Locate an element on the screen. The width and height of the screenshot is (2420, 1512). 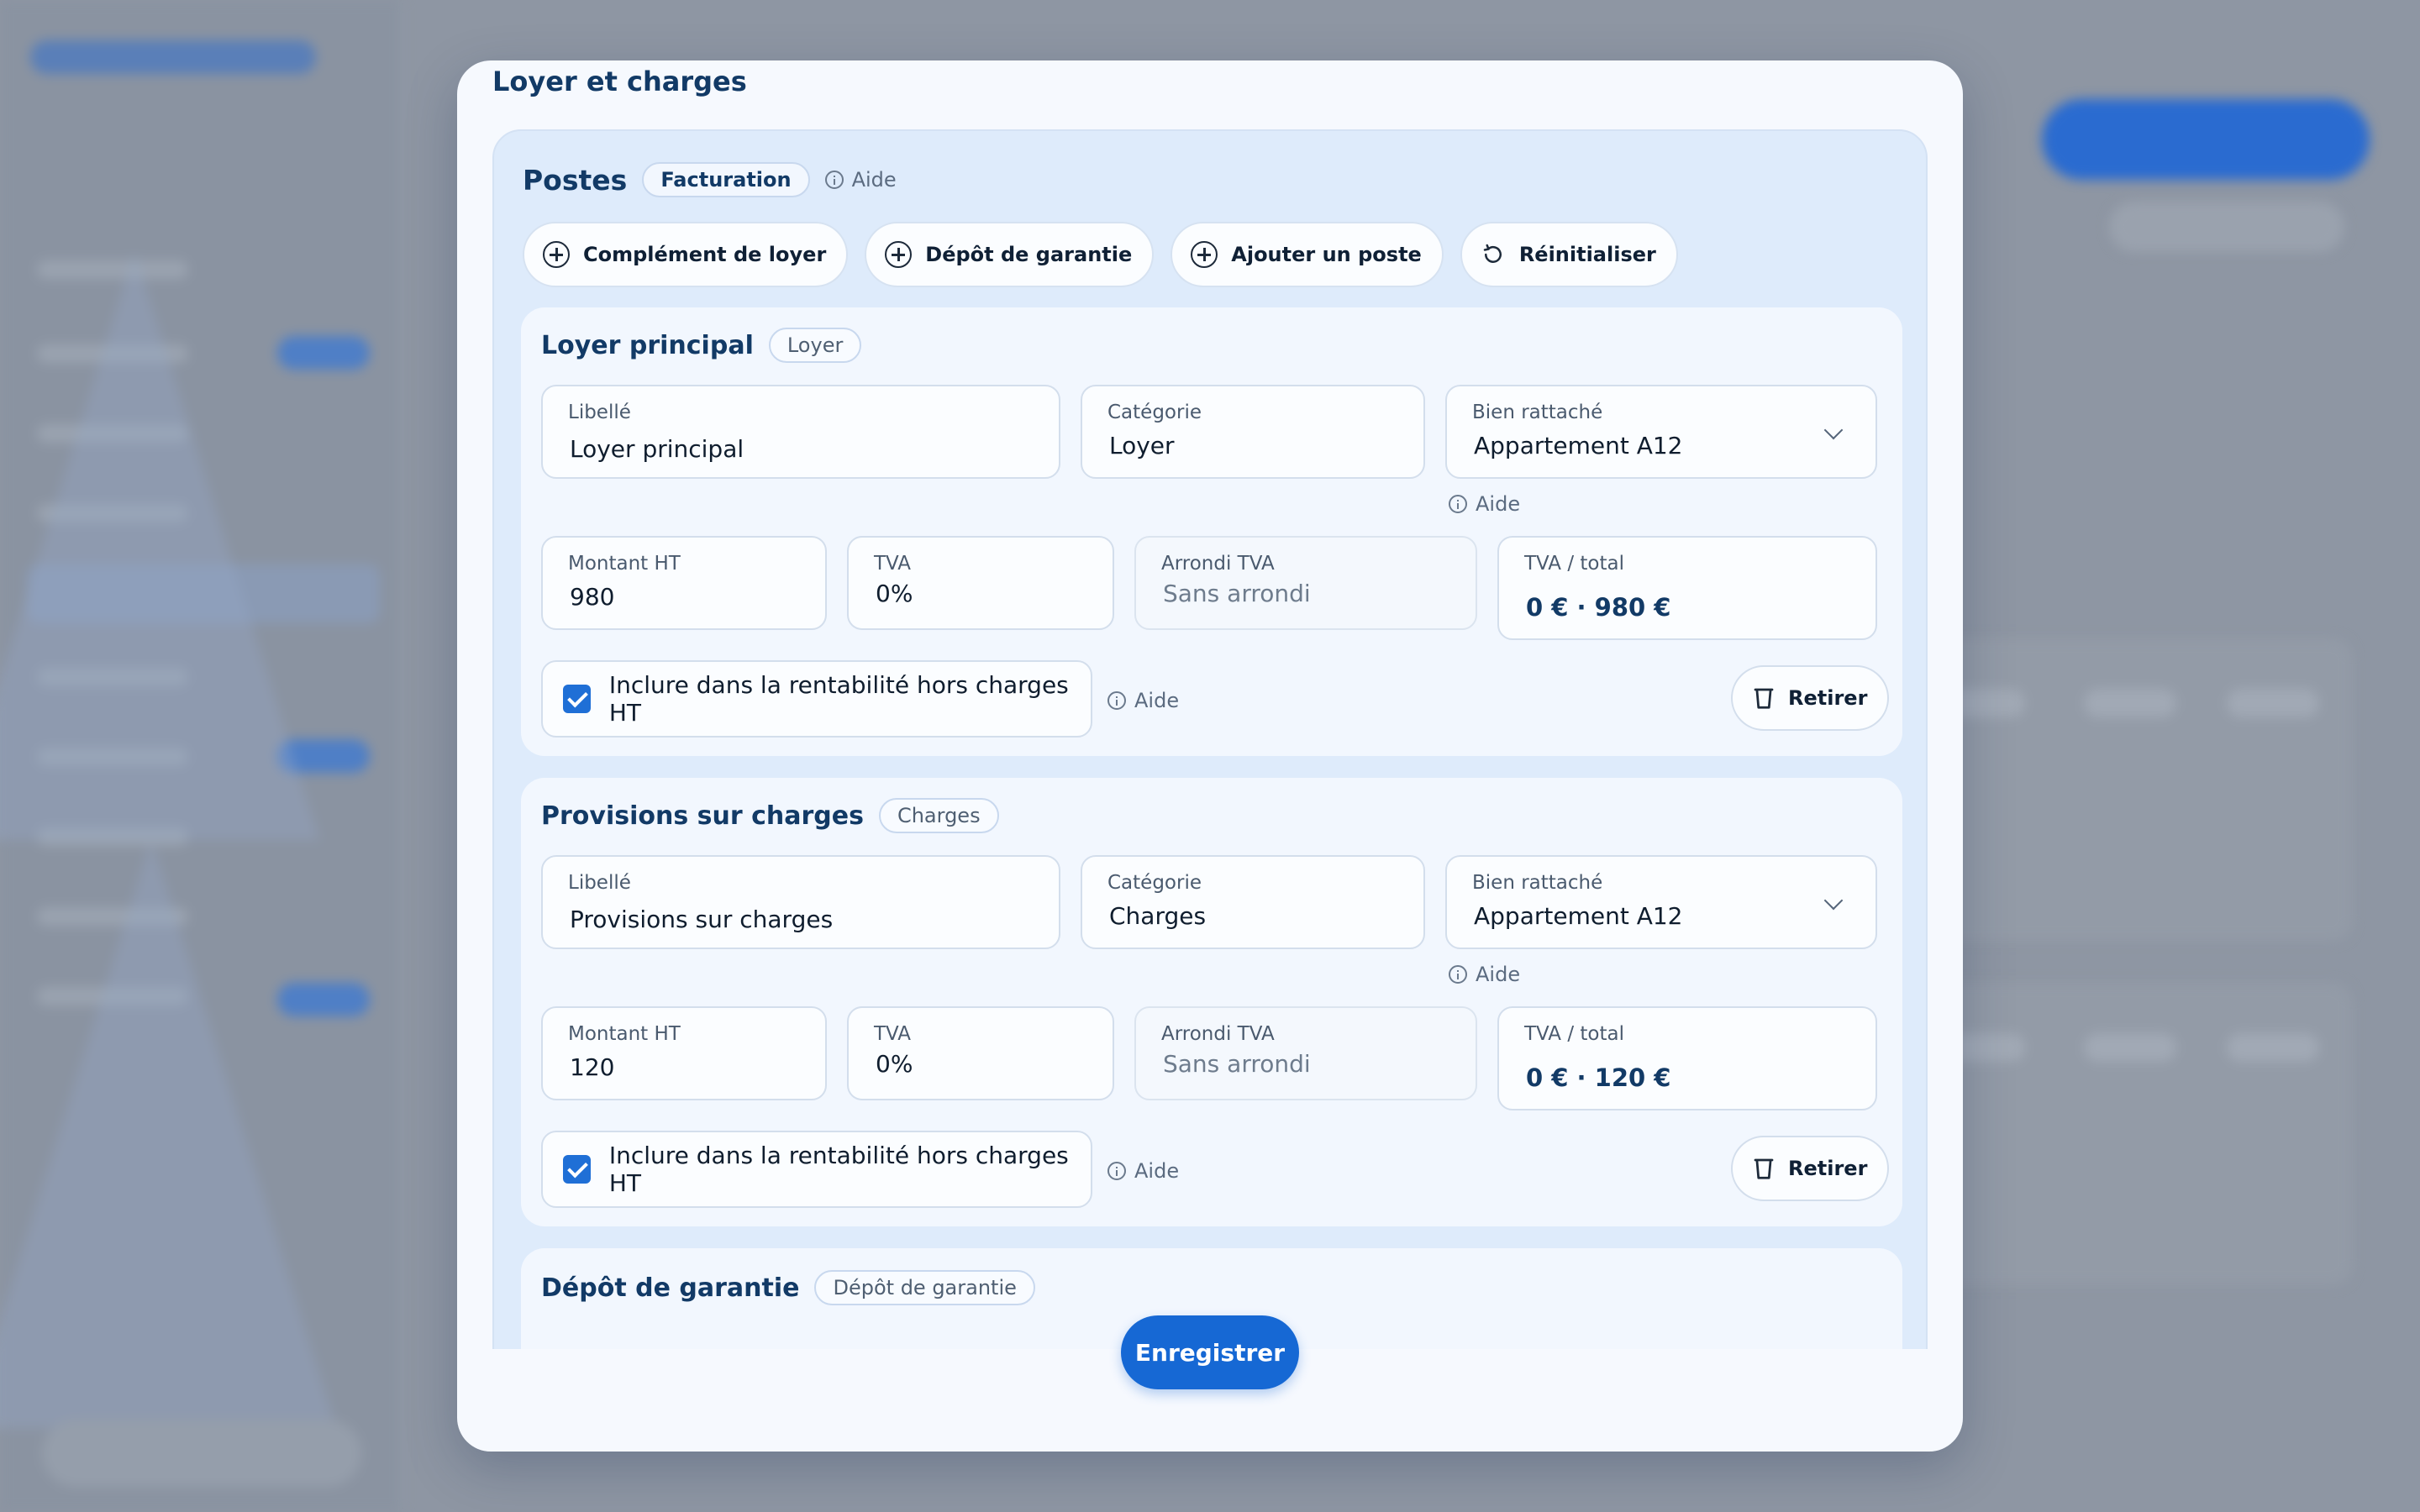
background-logo is located at coordinates (173, 57).